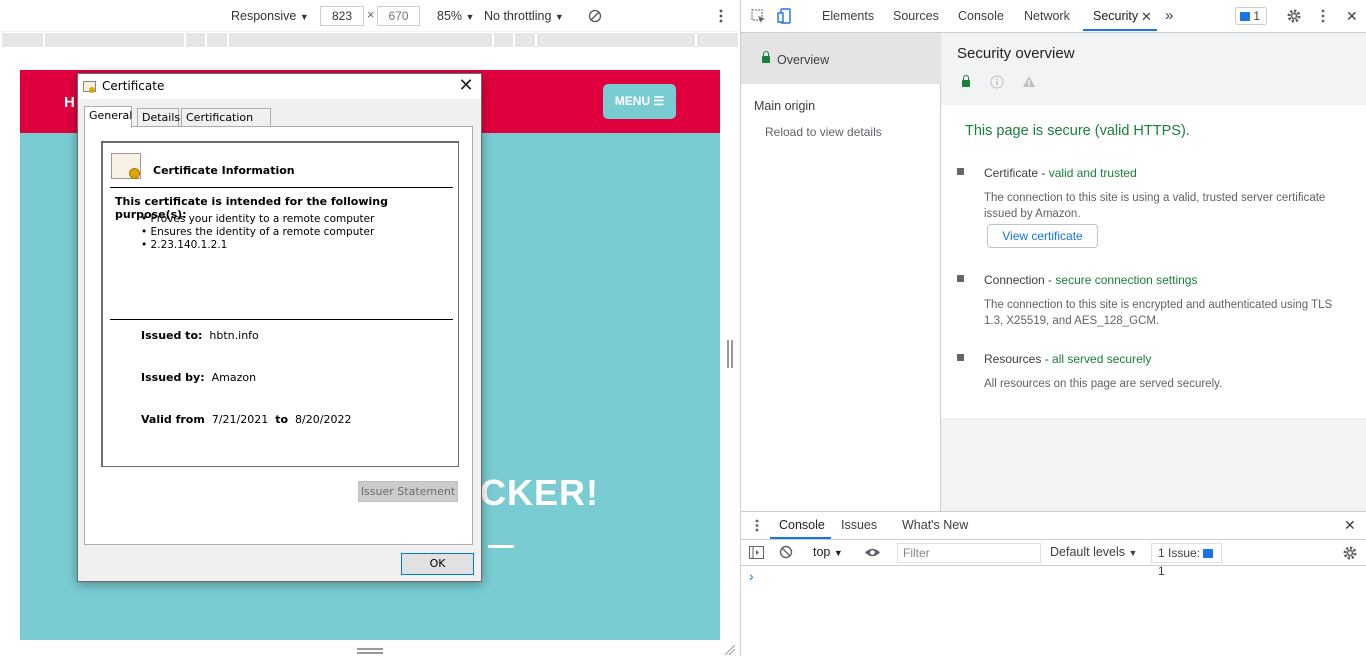 The height and width of the screenshot is (656, 1366). I want to click on inspect-element-icon, so click(758, 16).